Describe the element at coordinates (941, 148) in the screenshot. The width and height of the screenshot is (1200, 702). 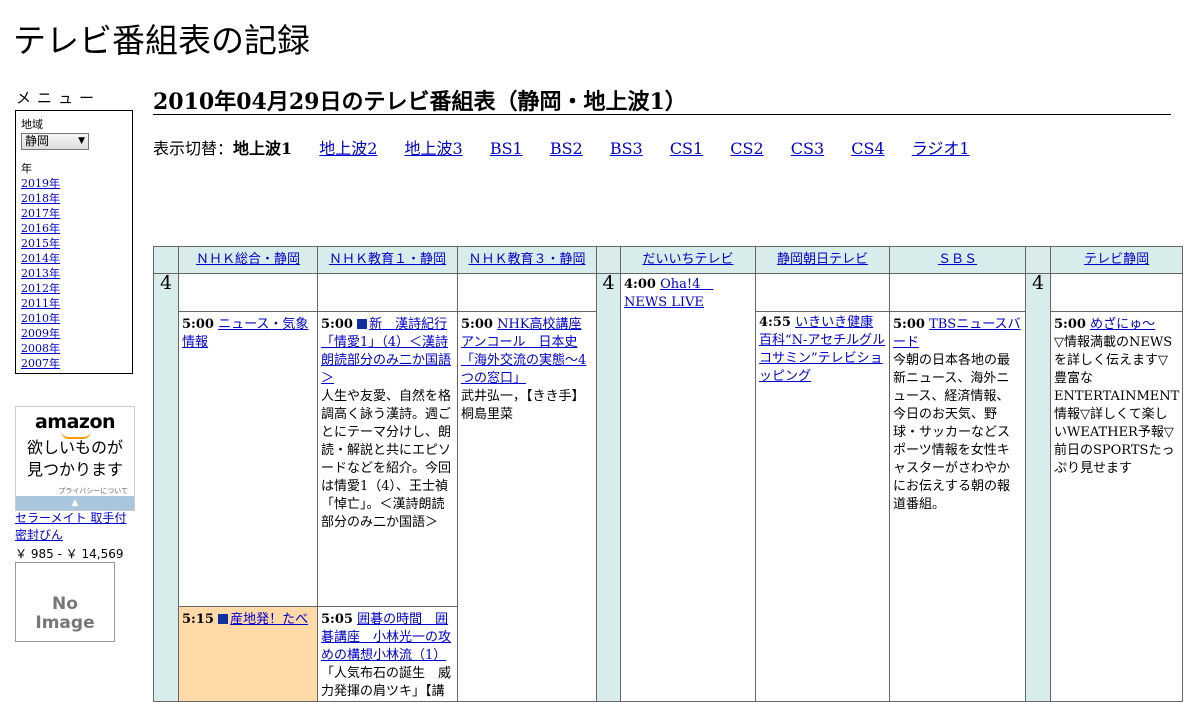
I see `switch-link: ラジオ1` at that location.